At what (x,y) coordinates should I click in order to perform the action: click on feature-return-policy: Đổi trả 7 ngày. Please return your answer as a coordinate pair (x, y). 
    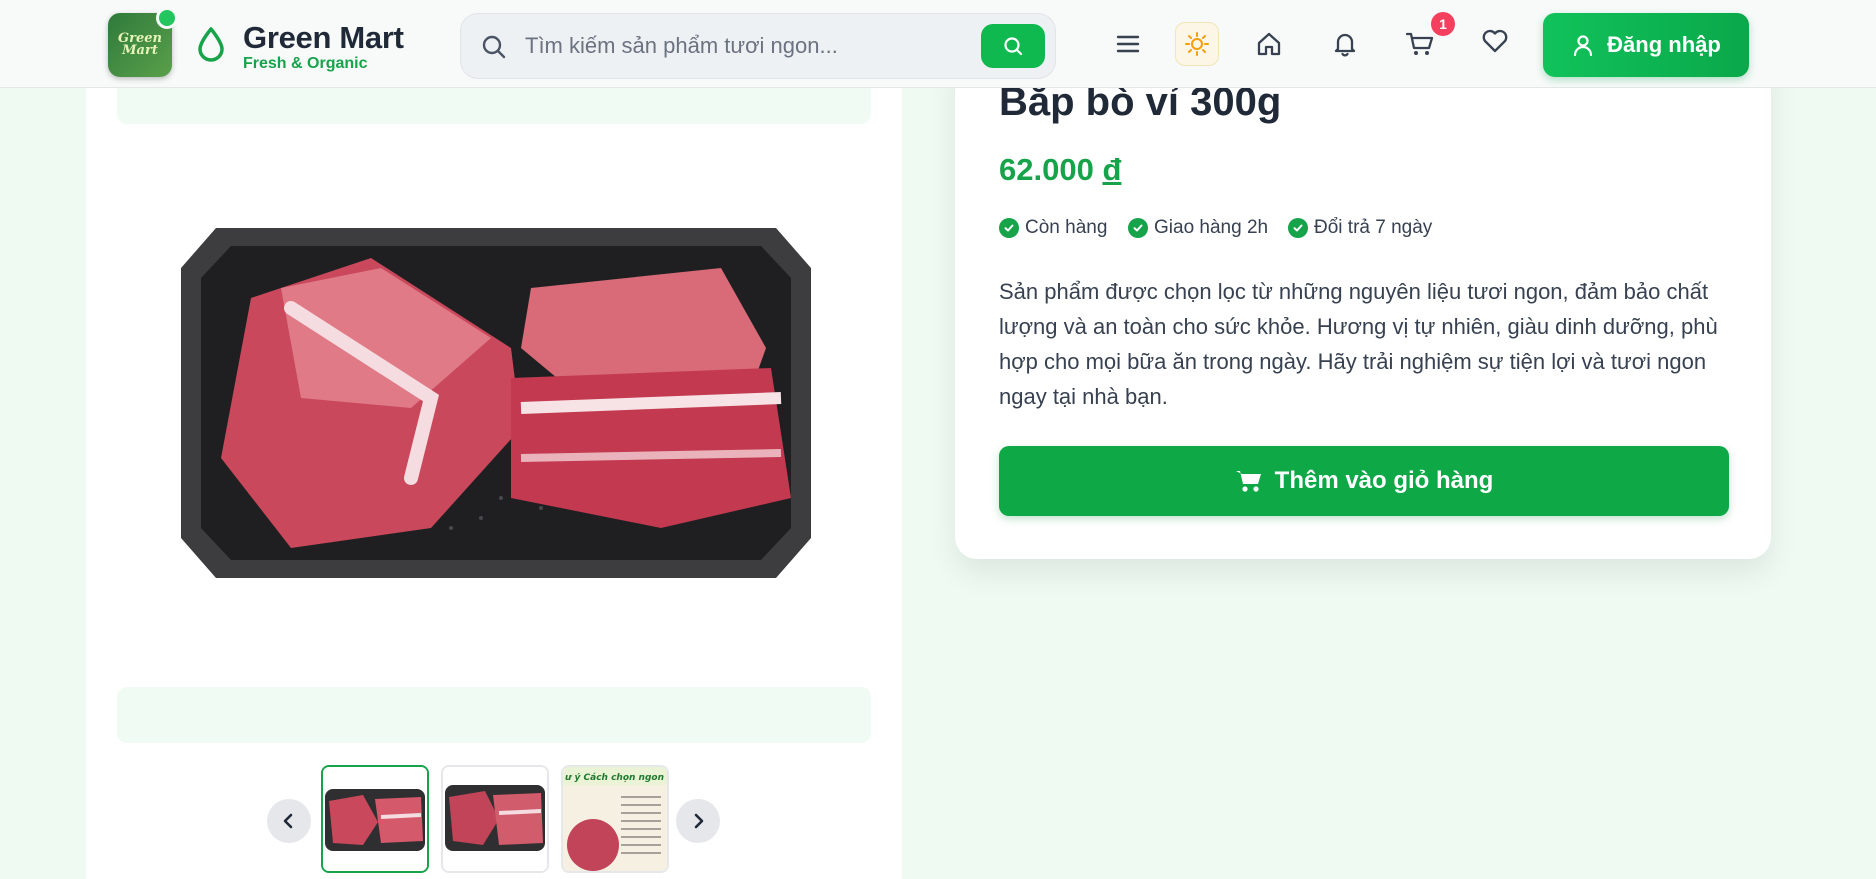
    Looking at the image, I should click on (1360, 228).